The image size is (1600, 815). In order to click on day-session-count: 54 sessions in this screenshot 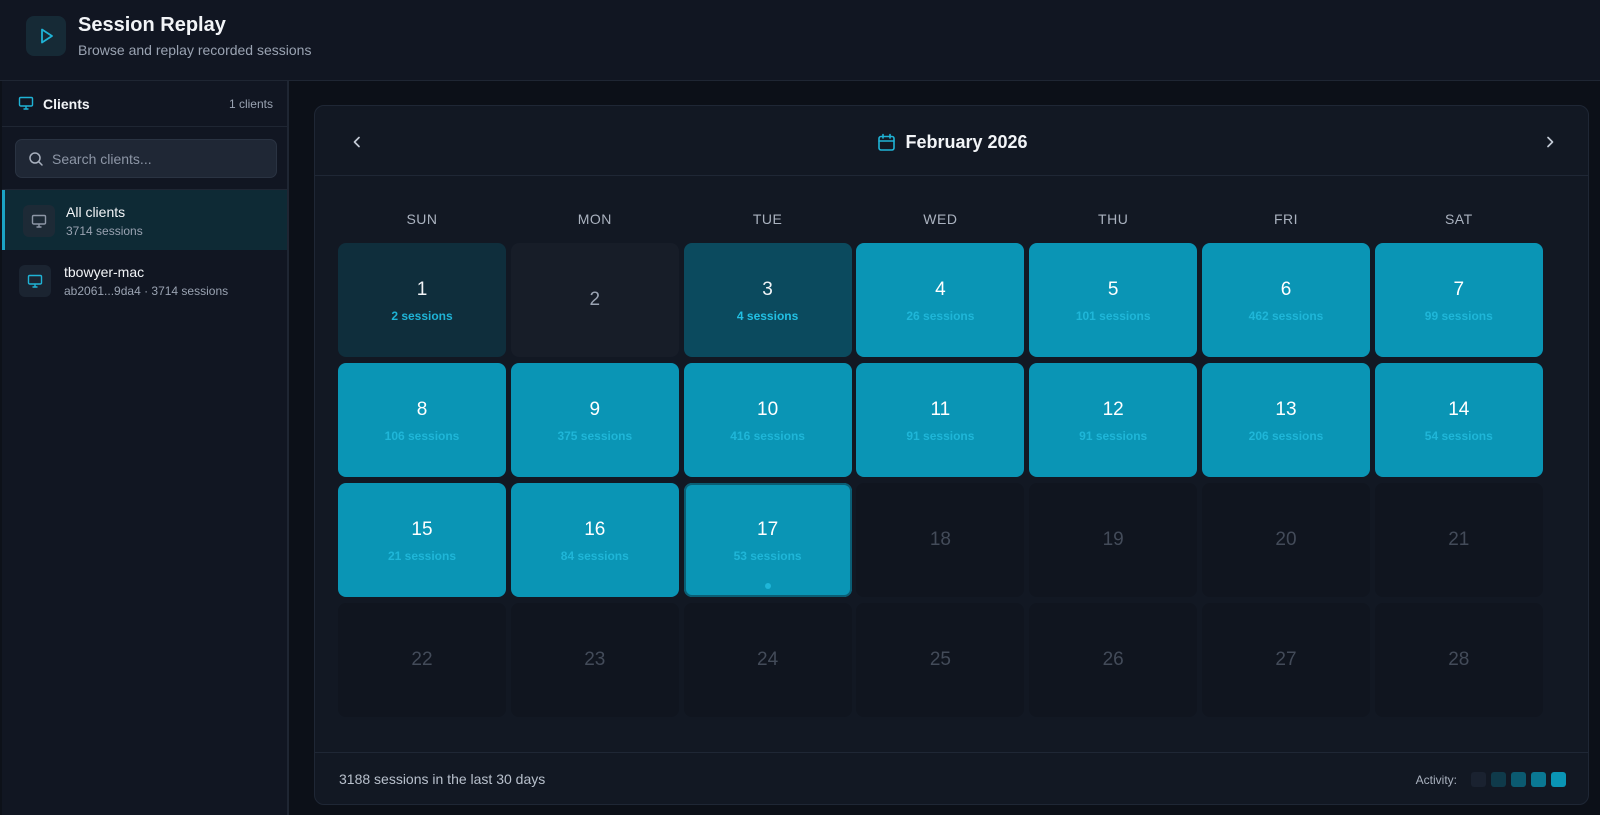, I will do `click(1458, 436)`.